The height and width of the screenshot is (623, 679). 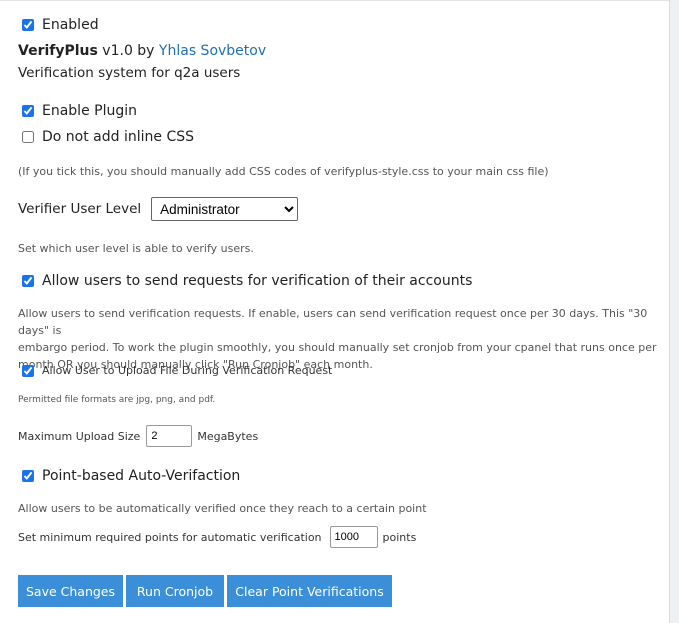 I want to click on enabled-checkbox, so click(x=28, y=25).